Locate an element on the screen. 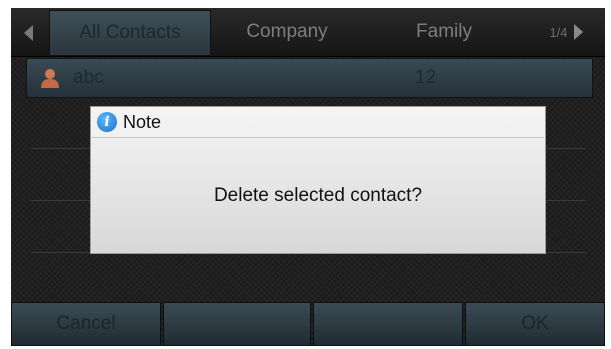 The width and height of the screenshot is (611, 349). dialog-title: Note is located at coordinates (142, 121).